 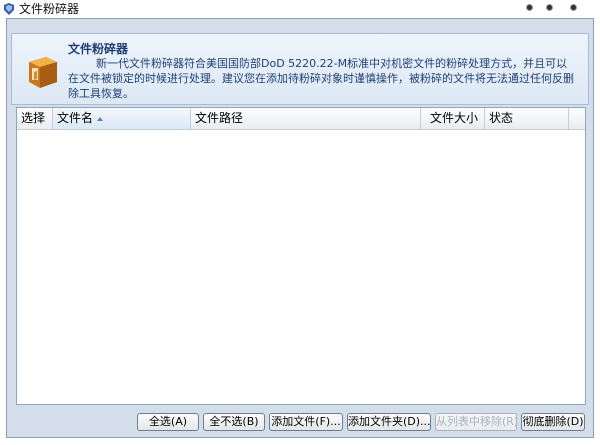 I want to click on shredder-icon, so click(x=43, y=72).